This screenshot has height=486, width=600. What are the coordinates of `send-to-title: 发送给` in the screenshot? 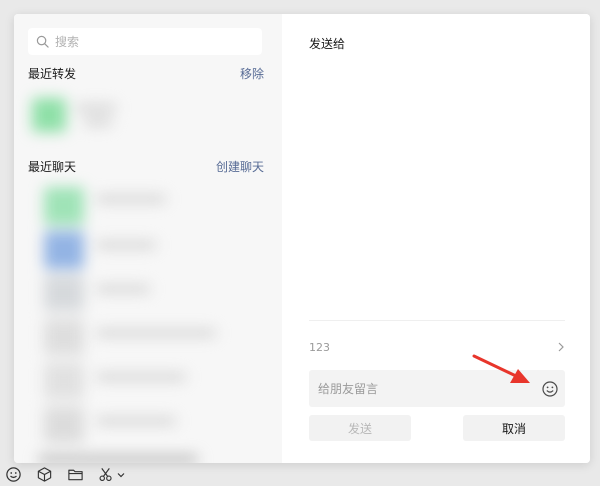 It's located at (327, 44).